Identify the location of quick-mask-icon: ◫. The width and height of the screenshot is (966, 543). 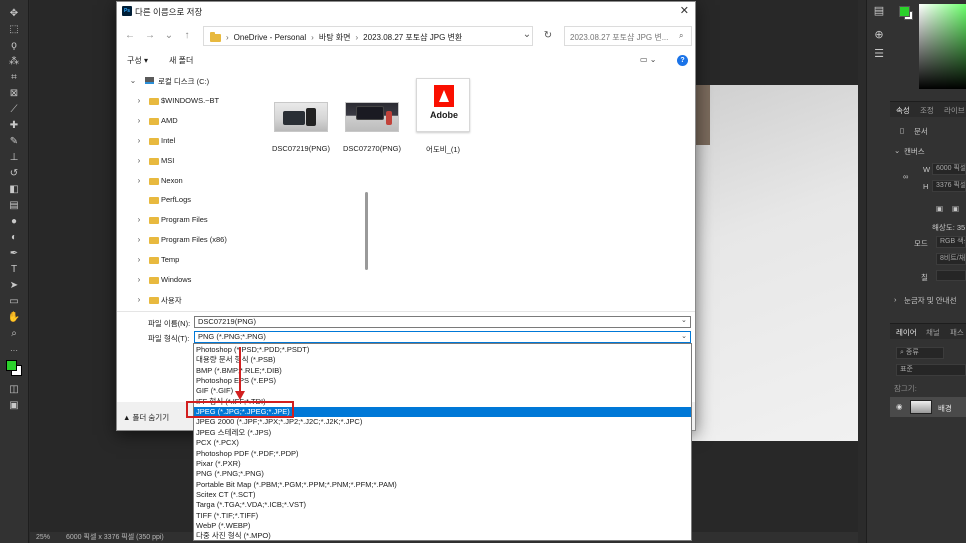
(14, 390).